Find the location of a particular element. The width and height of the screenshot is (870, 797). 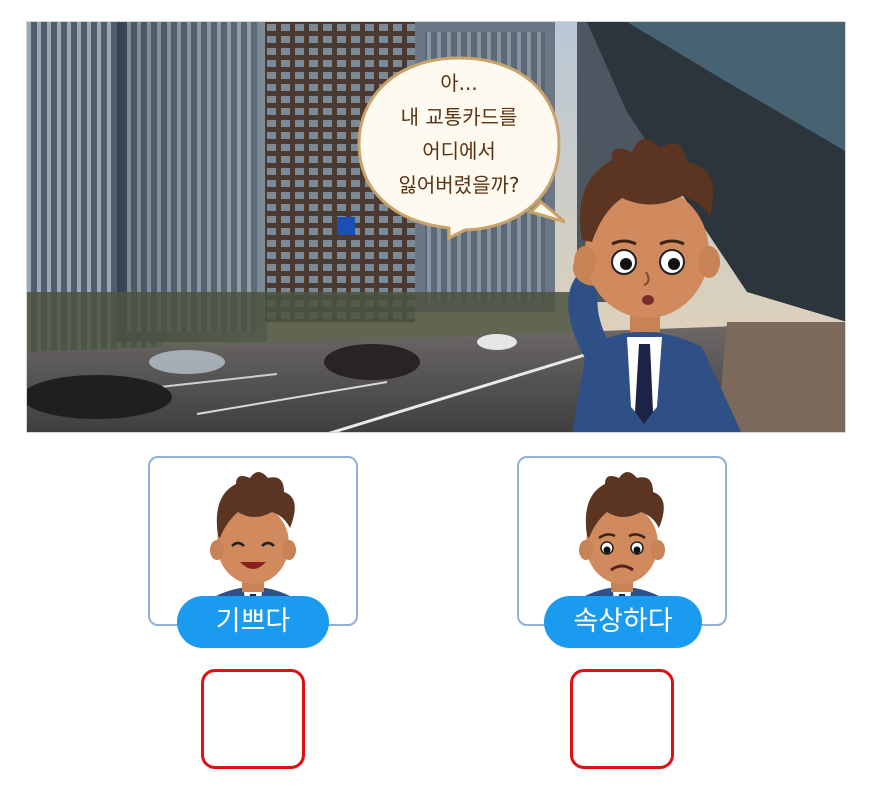

speech-line: 어디에서 is located at coordinates (459, 151).